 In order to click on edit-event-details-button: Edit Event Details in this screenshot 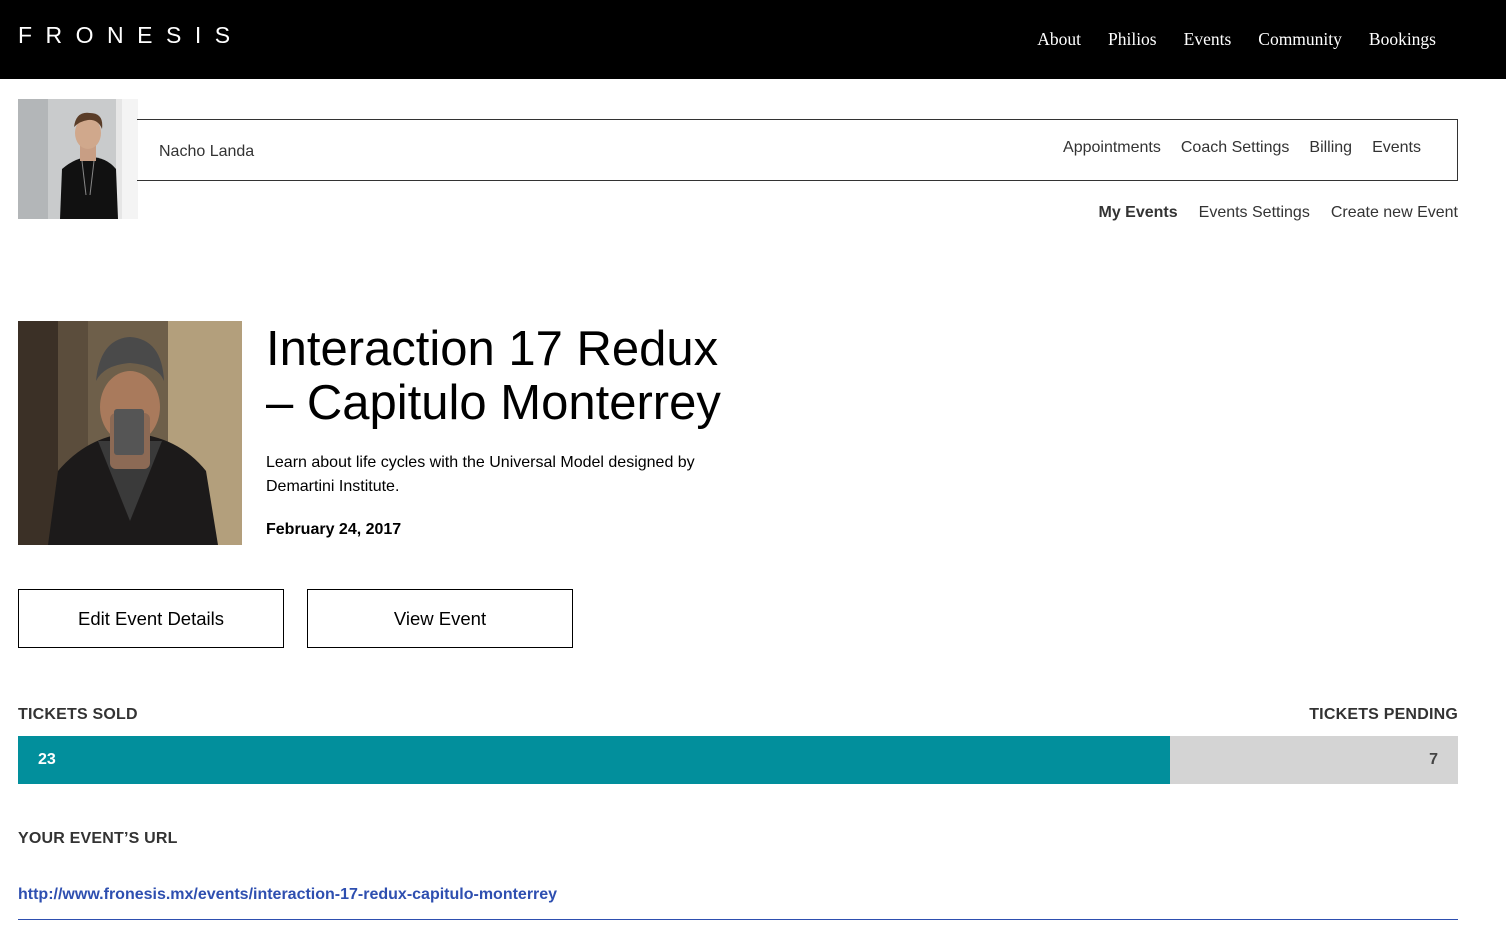, I will do `click(151, 618)`.